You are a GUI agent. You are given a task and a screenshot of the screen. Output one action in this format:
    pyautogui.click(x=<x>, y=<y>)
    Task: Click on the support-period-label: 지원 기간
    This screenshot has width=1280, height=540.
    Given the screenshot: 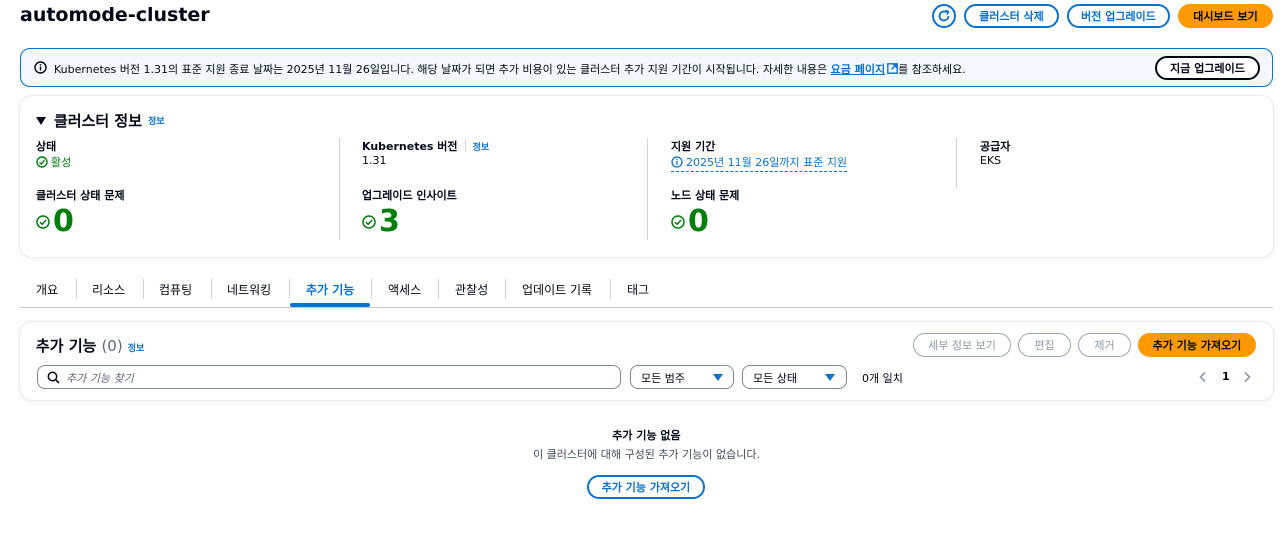 What is the action you would take?
    pyautogui.click(x=693, y=146)
    